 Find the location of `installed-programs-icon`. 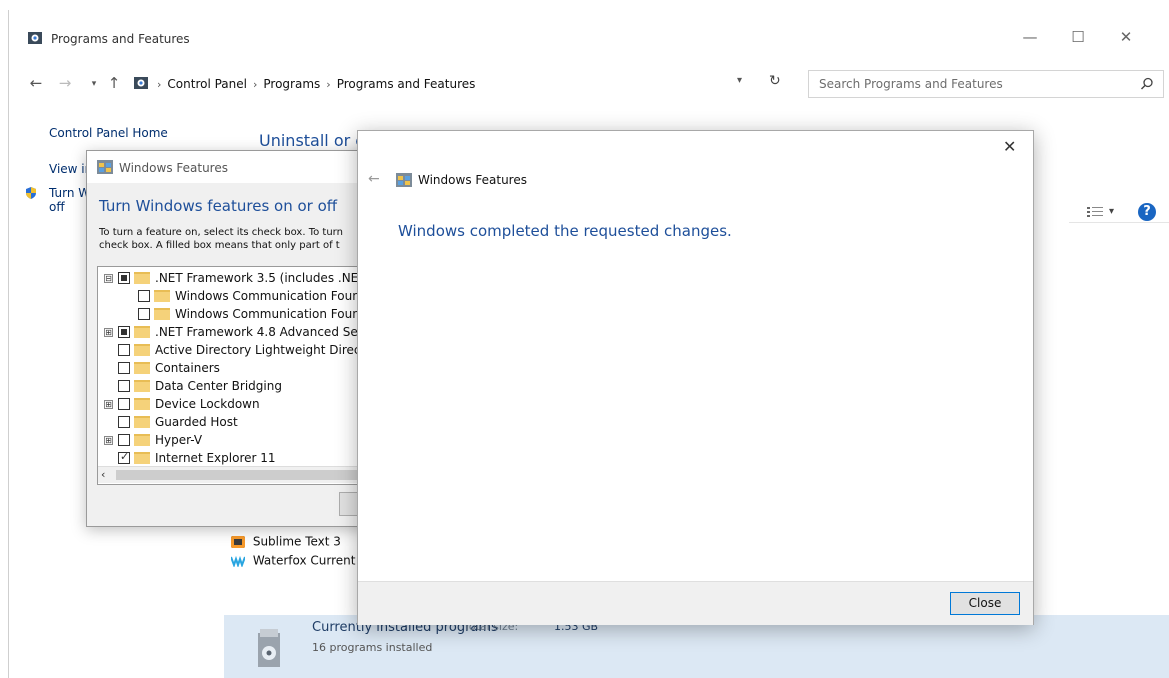

installed-programs-icon is located at coordinates (269, 648).